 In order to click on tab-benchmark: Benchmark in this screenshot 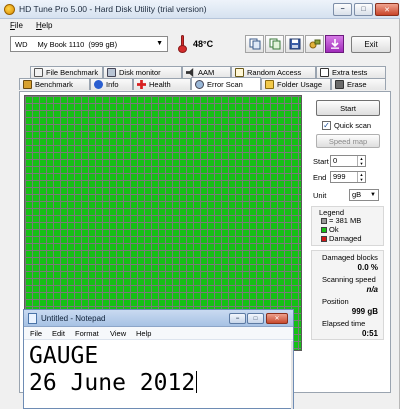, I will do `click(54, 84)`.